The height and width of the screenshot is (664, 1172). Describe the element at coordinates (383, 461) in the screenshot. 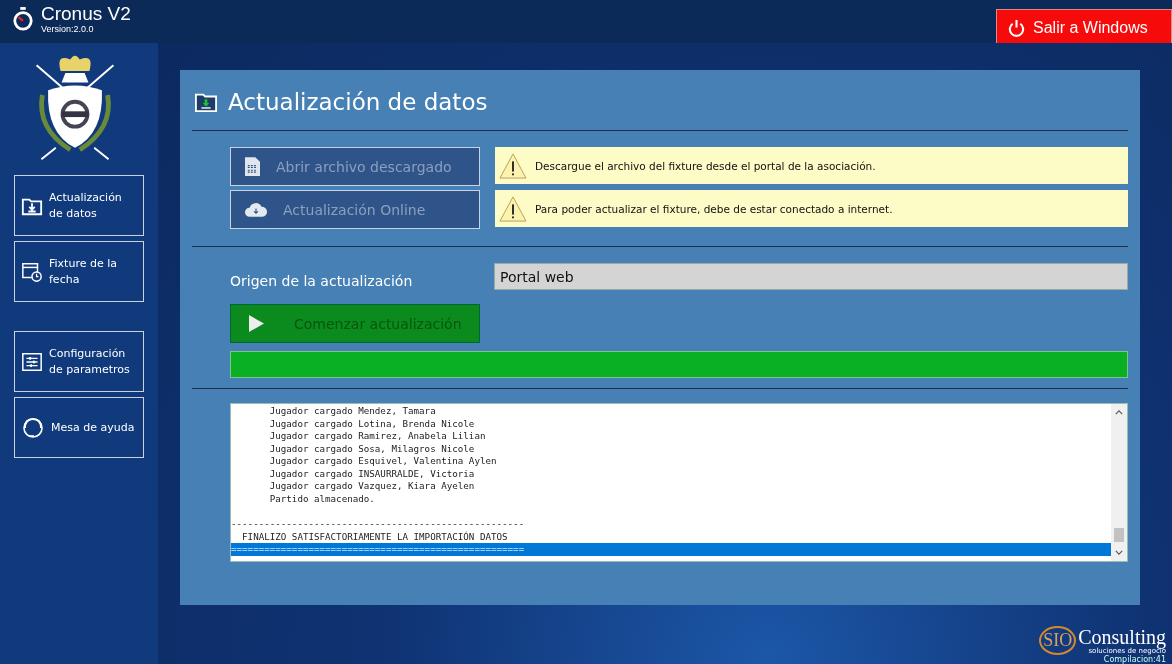

I see `log-line: Jugador cargado Esquivel, Valentina Aylen` at that location.